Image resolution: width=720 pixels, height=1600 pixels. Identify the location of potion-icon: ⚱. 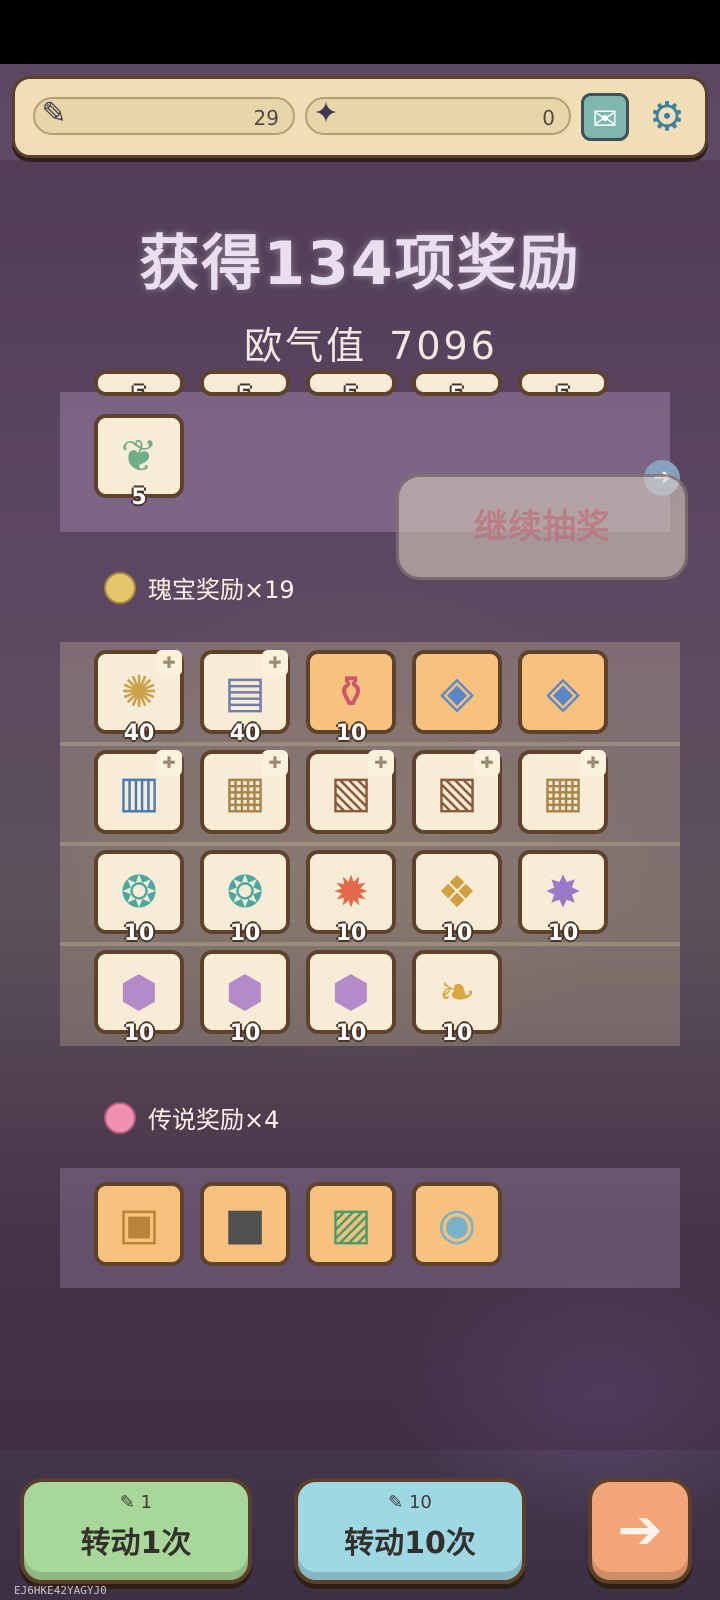
(351, 692).